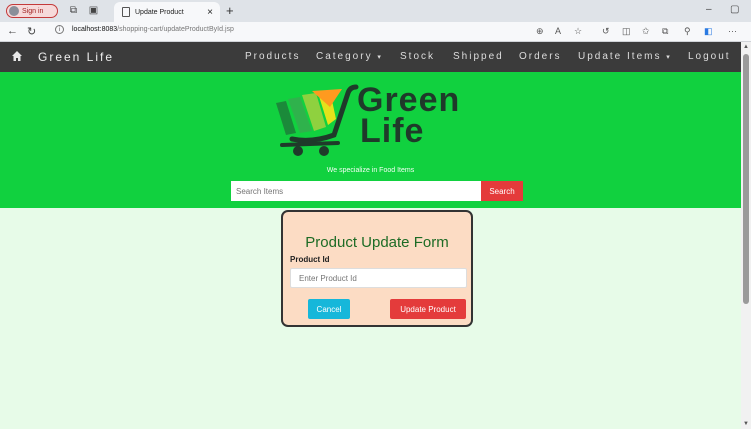 The height and width of the screenshot is (429, 751). Describe the element at coordinates (502, 191) in the screenshot. I see `search-button: Search` at that location.